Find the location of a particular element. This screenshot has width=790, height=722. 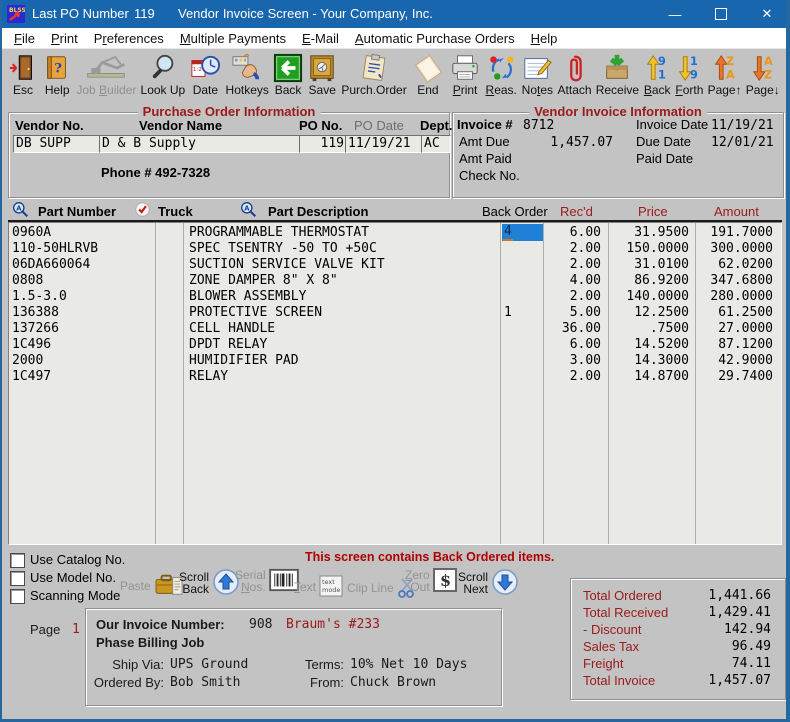

serial-nos-label: Serial Nos. is located at coordinates (250, 581).